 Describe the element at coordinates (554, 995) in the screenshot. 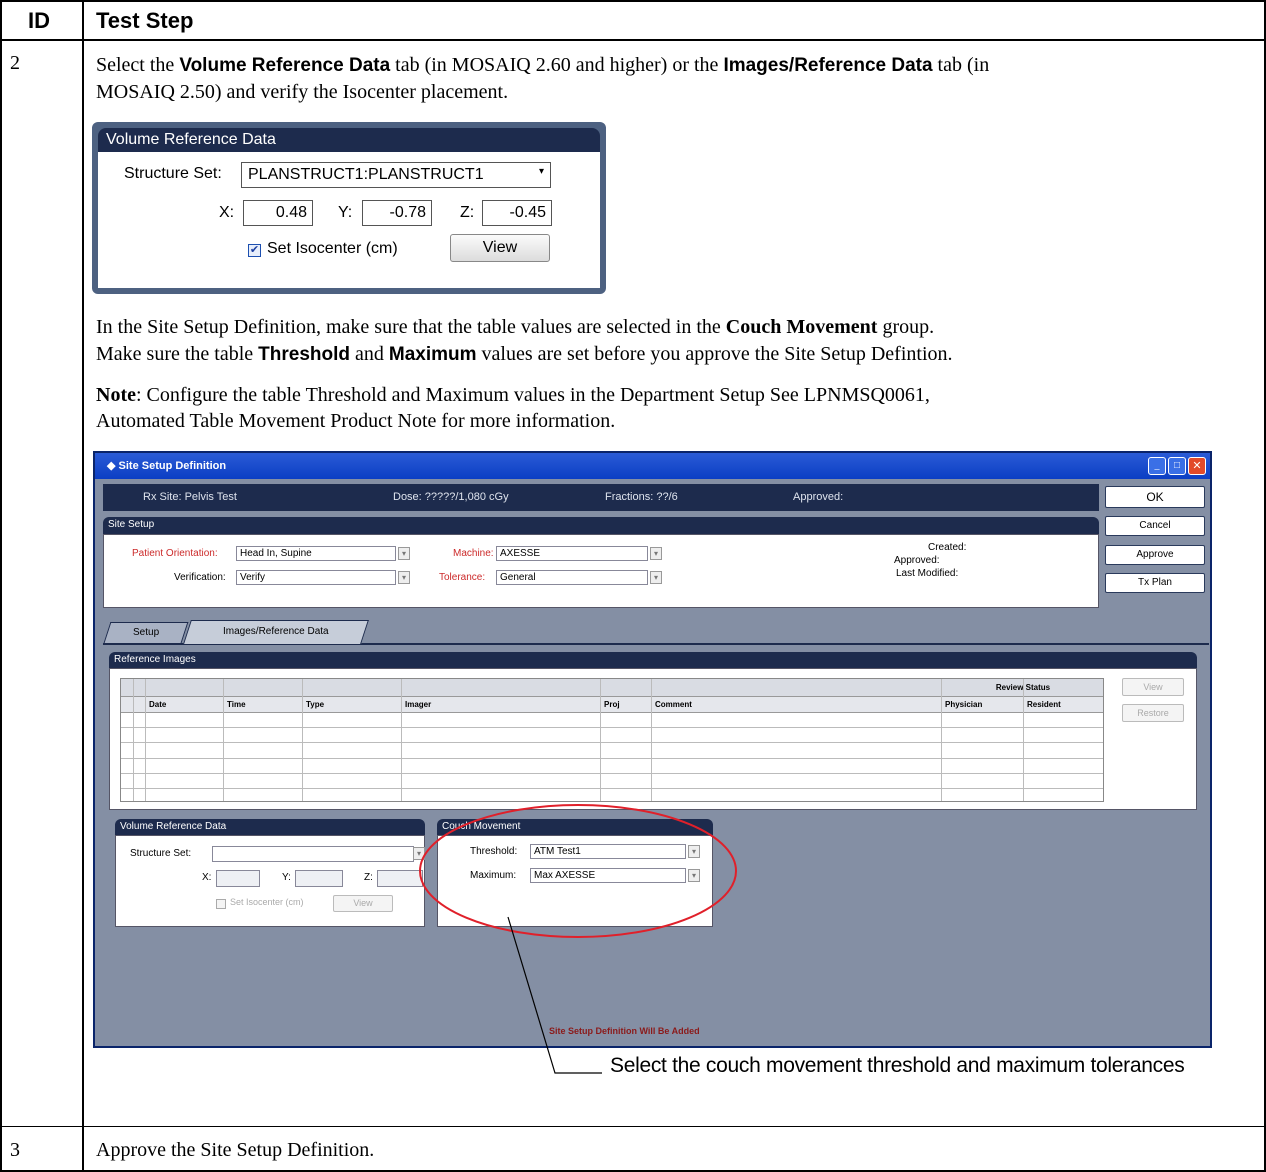

I see `callout-line` at that location.